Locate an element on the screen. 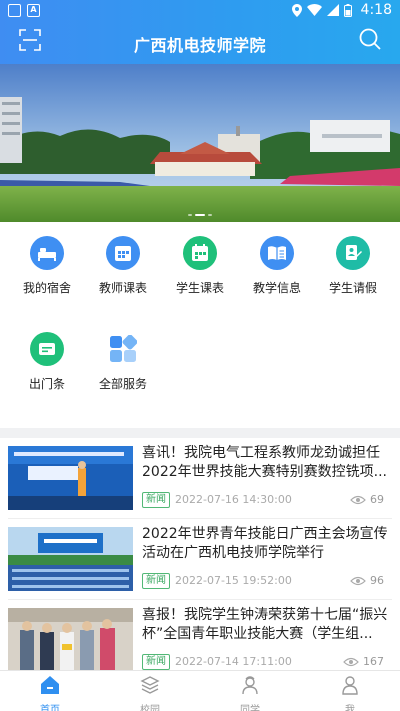 The image size is (400, 711). signal-icon is located at coordinates (332, 10).